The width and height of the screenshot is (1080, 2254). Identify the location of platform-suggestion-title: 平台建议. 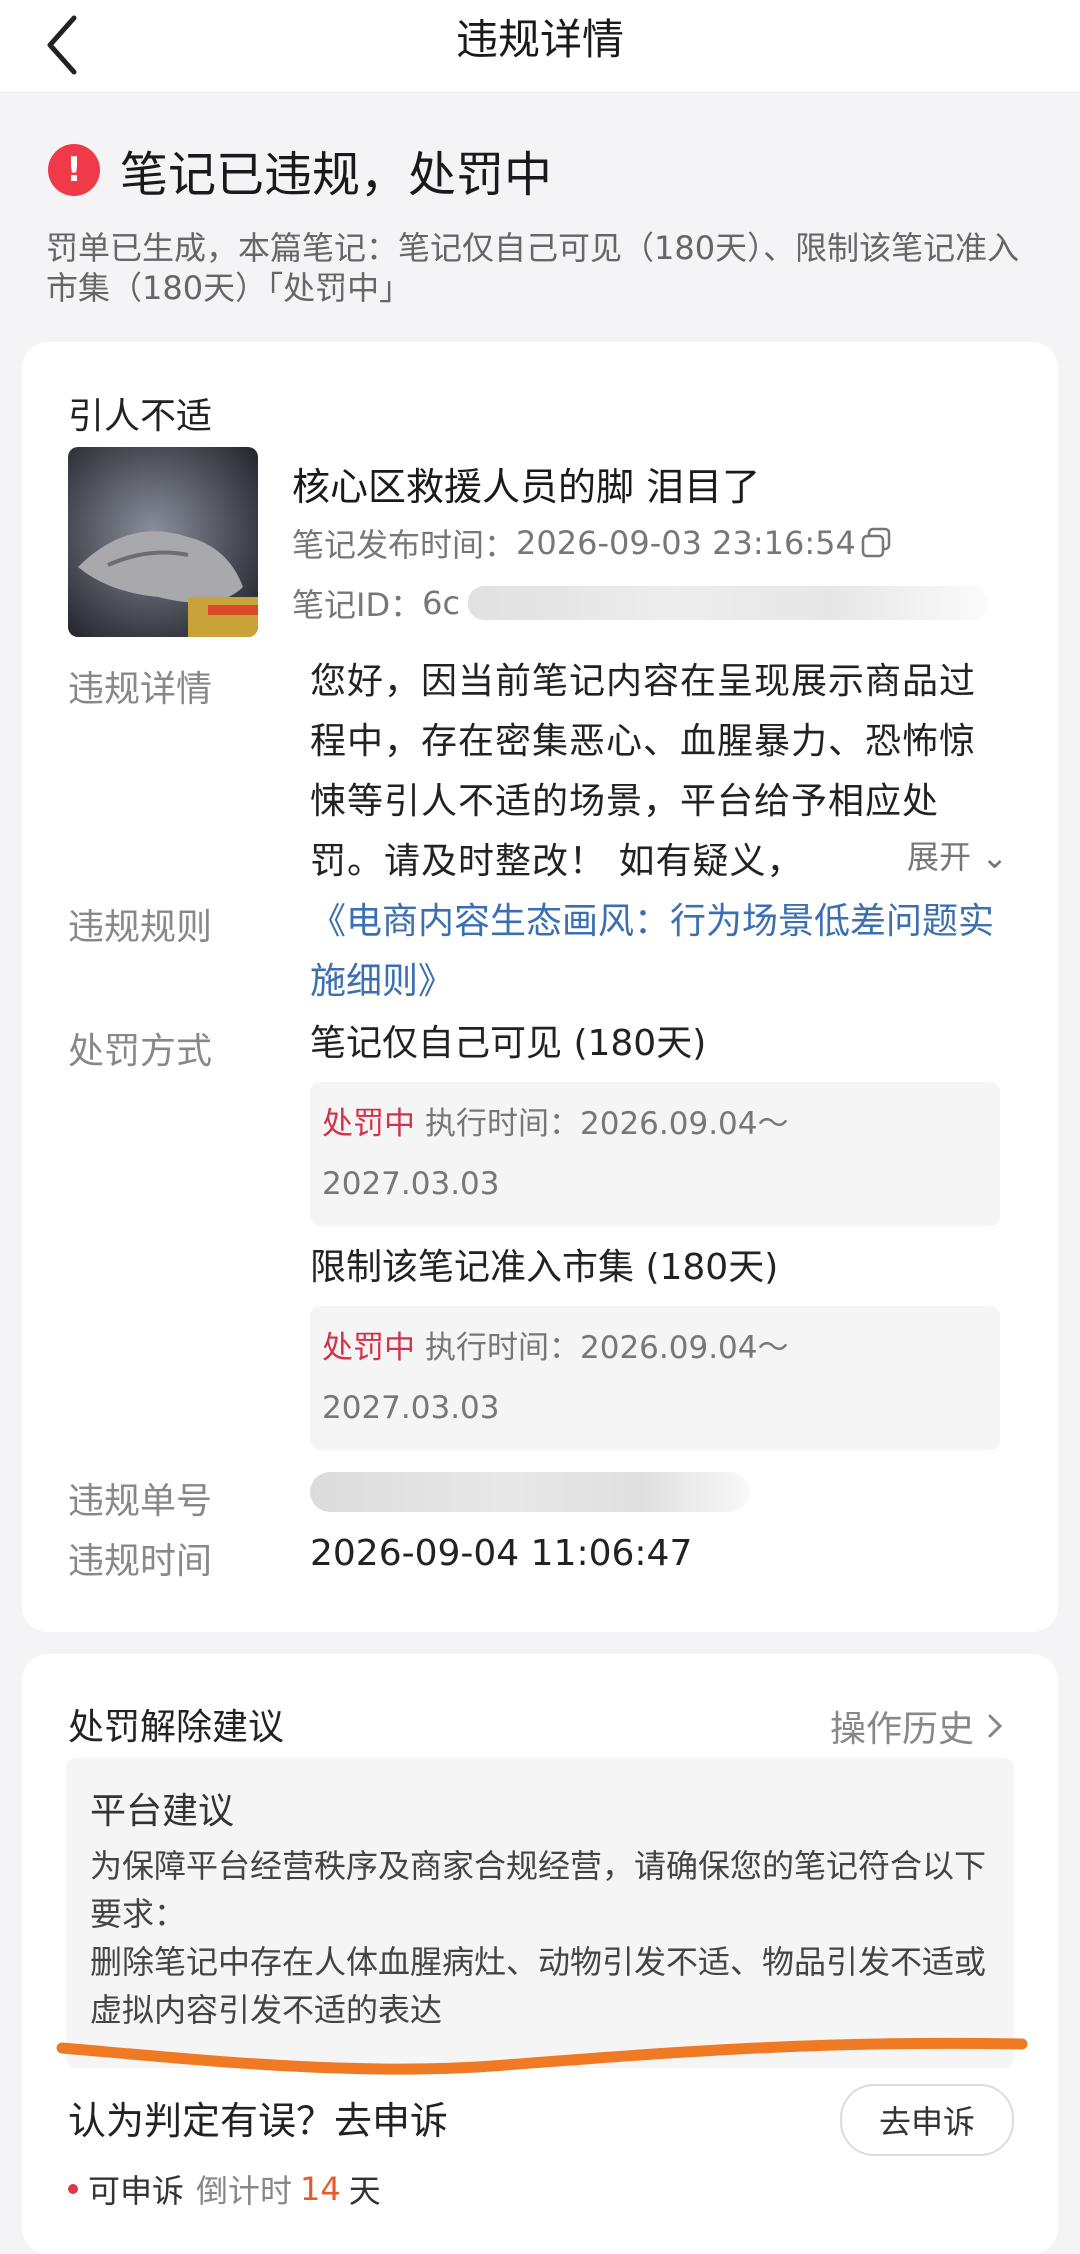
(162, 1811).